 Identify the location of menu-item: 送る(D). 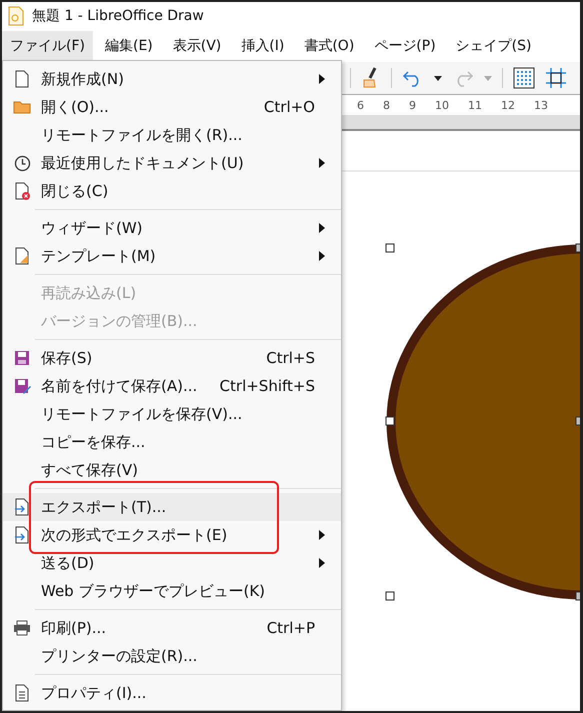
(172, 563).